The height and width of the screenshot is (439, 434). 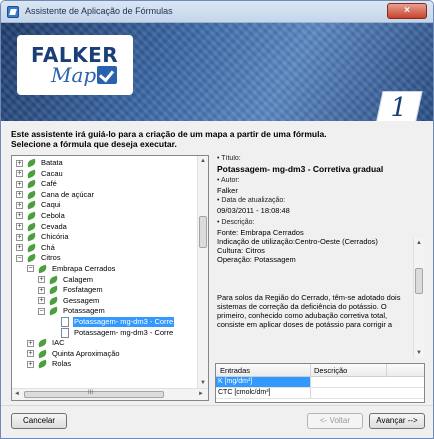 I want to click on scroll-left-icon: ◄, so click(x=17, y=394).